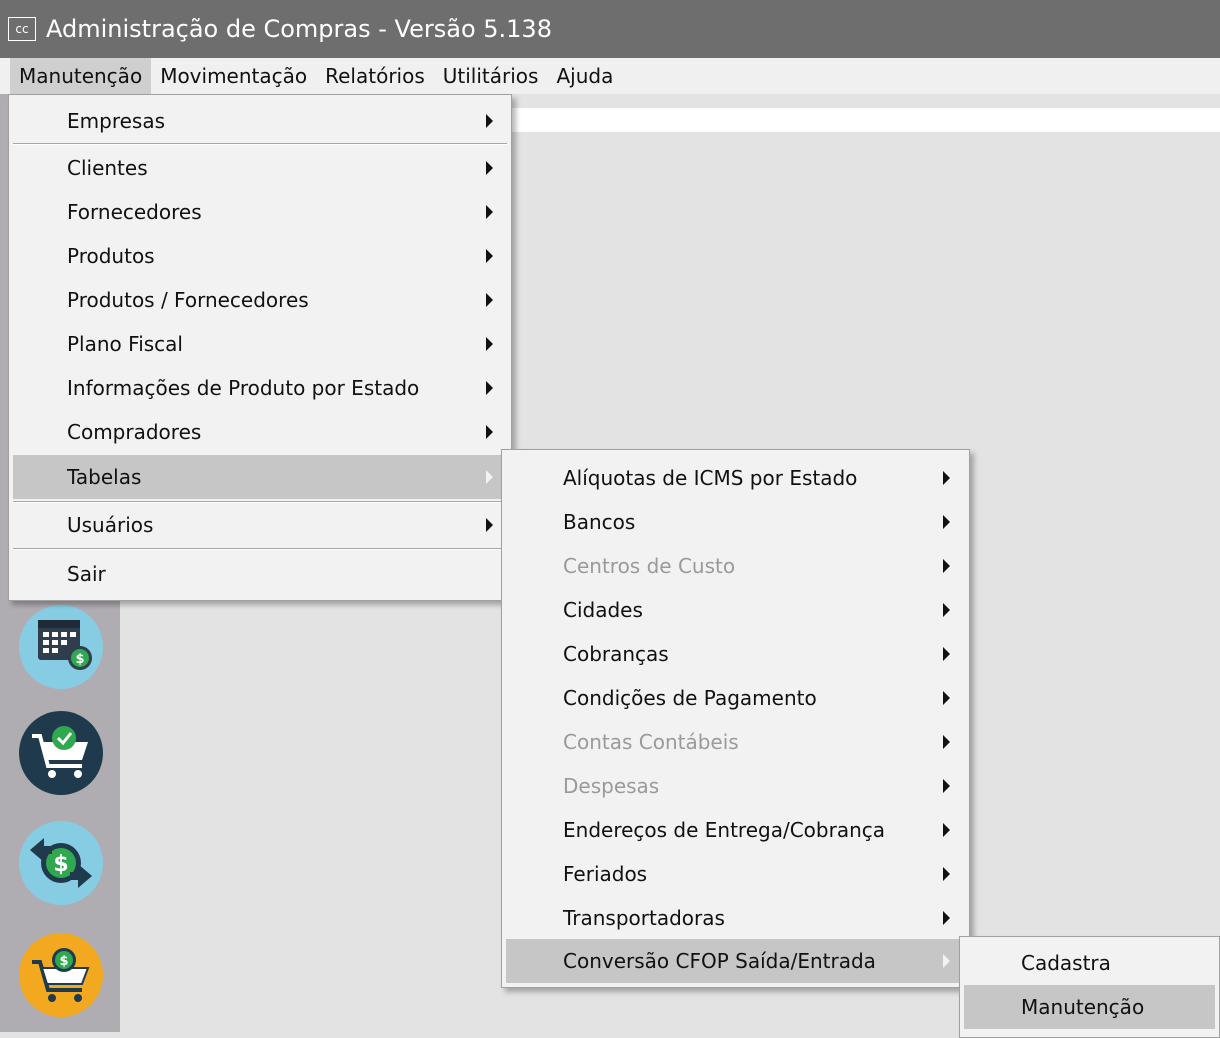  I want to click on cart-money-icon: $, so click(61, 975).